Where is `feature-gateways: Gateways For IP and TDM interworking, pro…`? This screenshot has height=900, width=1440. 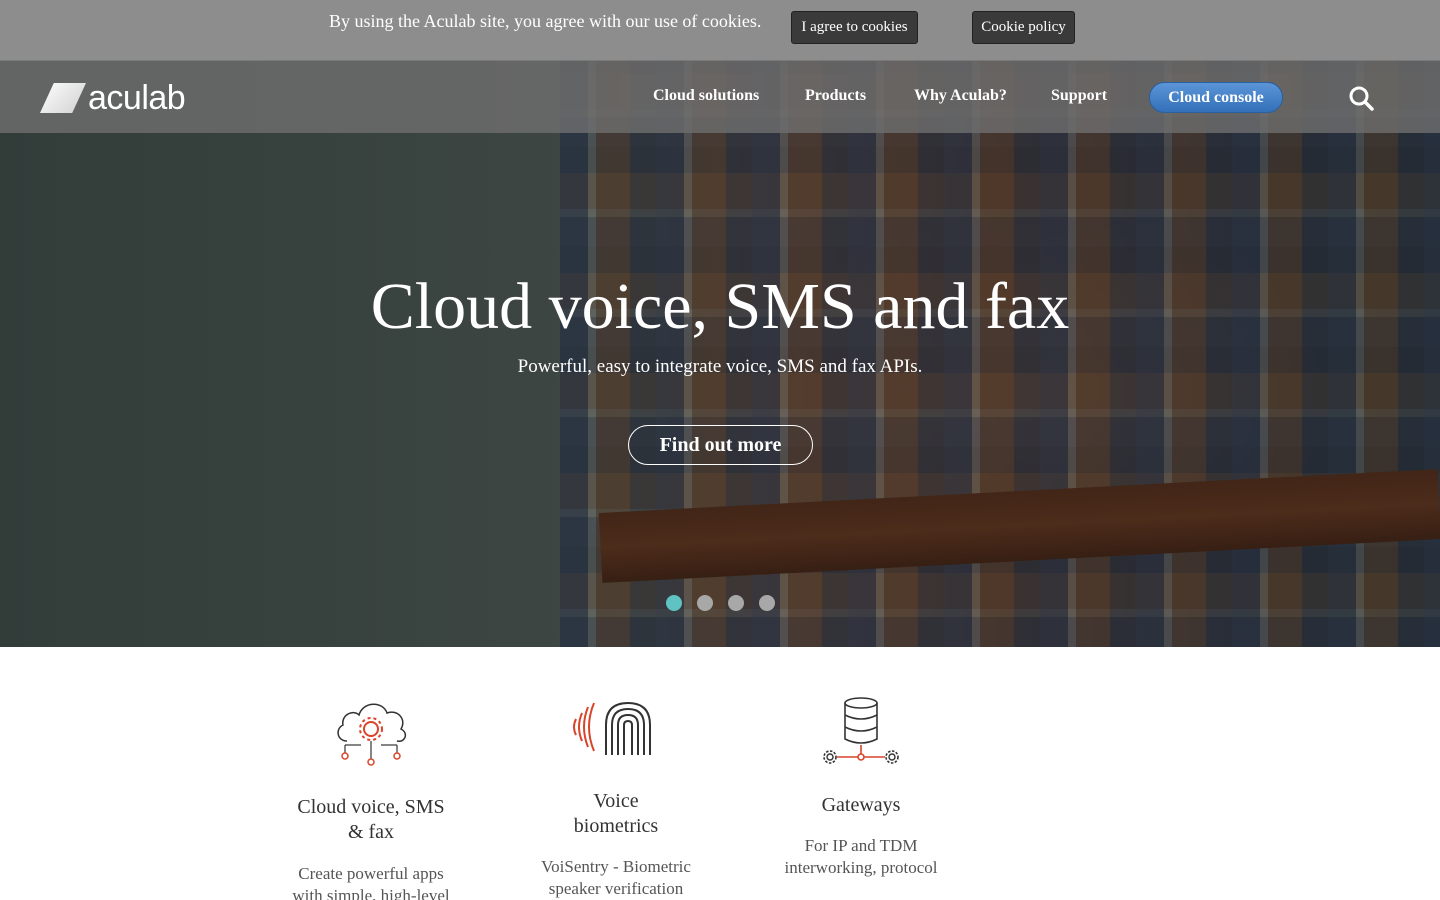
feature-gateways: Gateways For IP and TDM interworking, pro… is located at coordinates (861, 787).